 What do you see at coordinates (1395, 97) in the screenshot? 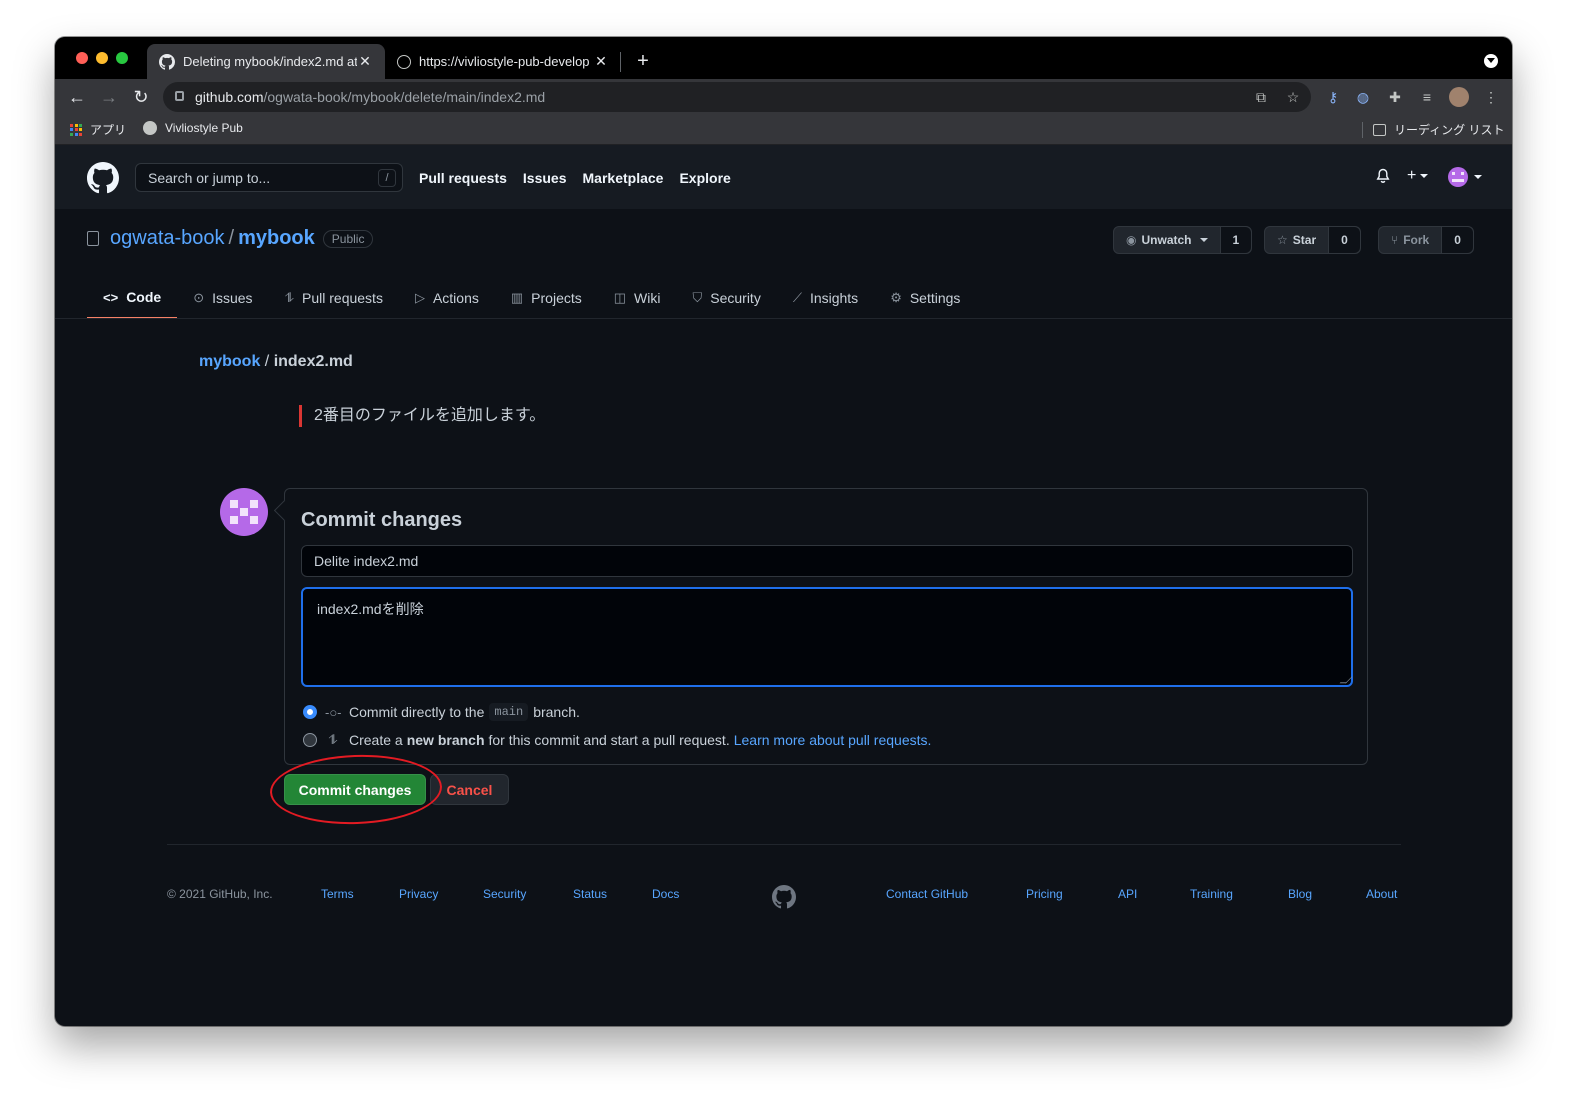
I see `extensions-puzzle-icon: ✚` at bounding box center [1395, 97].